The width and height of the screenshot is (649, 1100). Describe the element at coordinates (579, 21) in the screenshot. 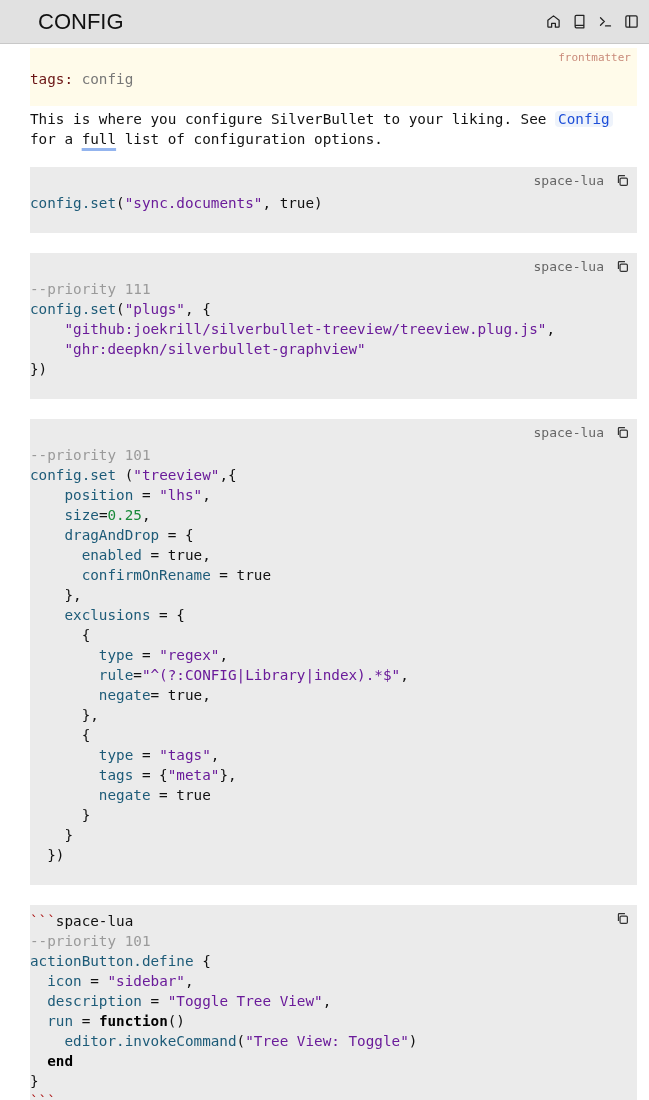

I see `book-icon` at that location.